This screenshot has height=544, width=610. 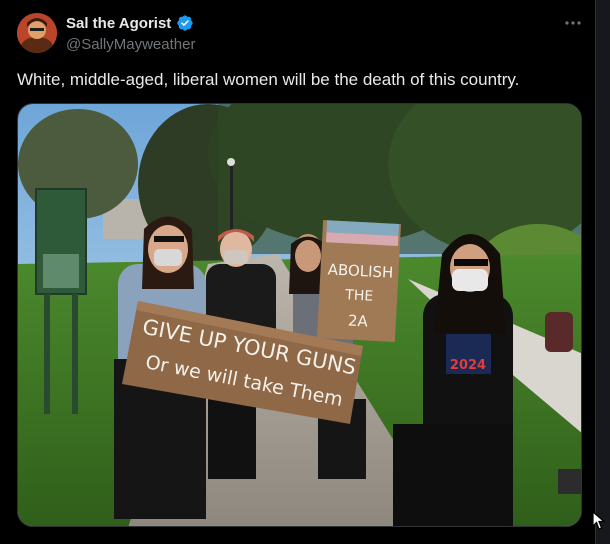 I want to click on small-sign-line3: 2A, so click(x=358, y=320).